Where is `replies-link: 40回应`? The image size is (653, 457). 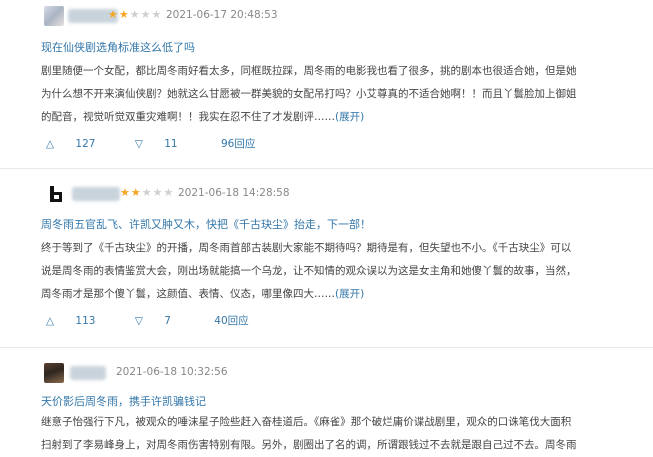
replies-link: 40回应 is located at coordinates (231, 321).